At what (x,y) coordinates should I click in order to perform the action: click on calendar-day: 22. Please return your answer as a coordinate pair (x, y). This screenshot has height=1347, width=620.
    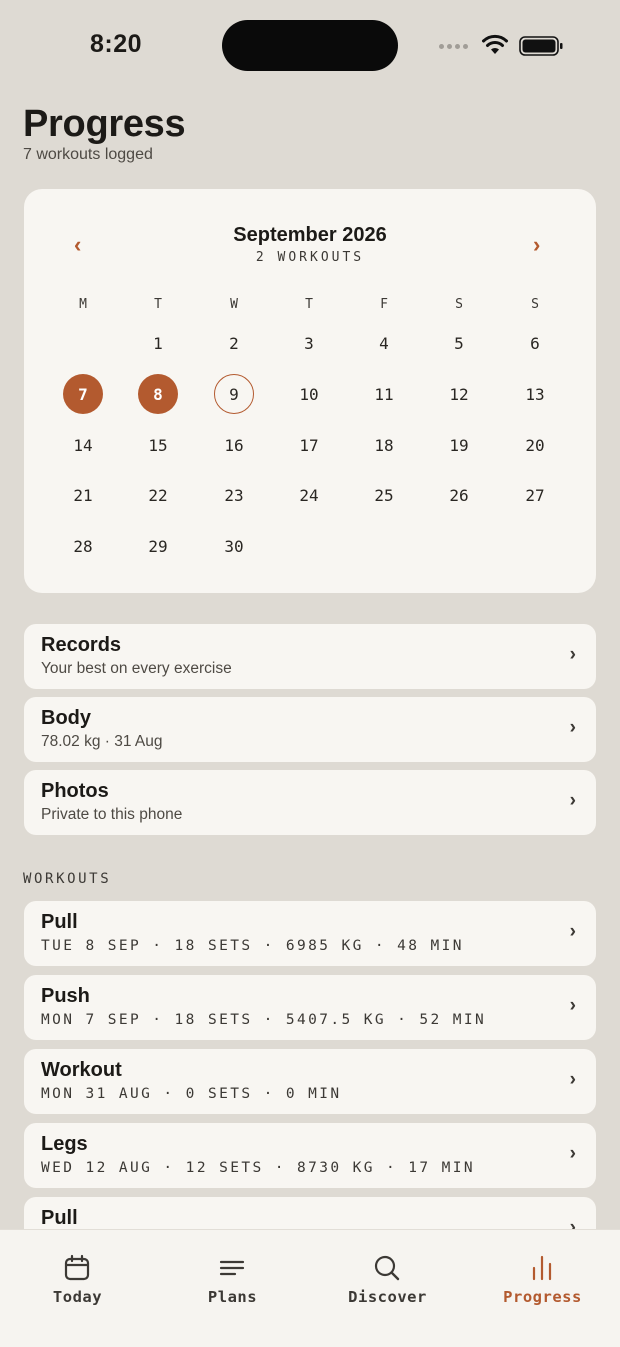
    Looking at the image, I should click on (158, 495).